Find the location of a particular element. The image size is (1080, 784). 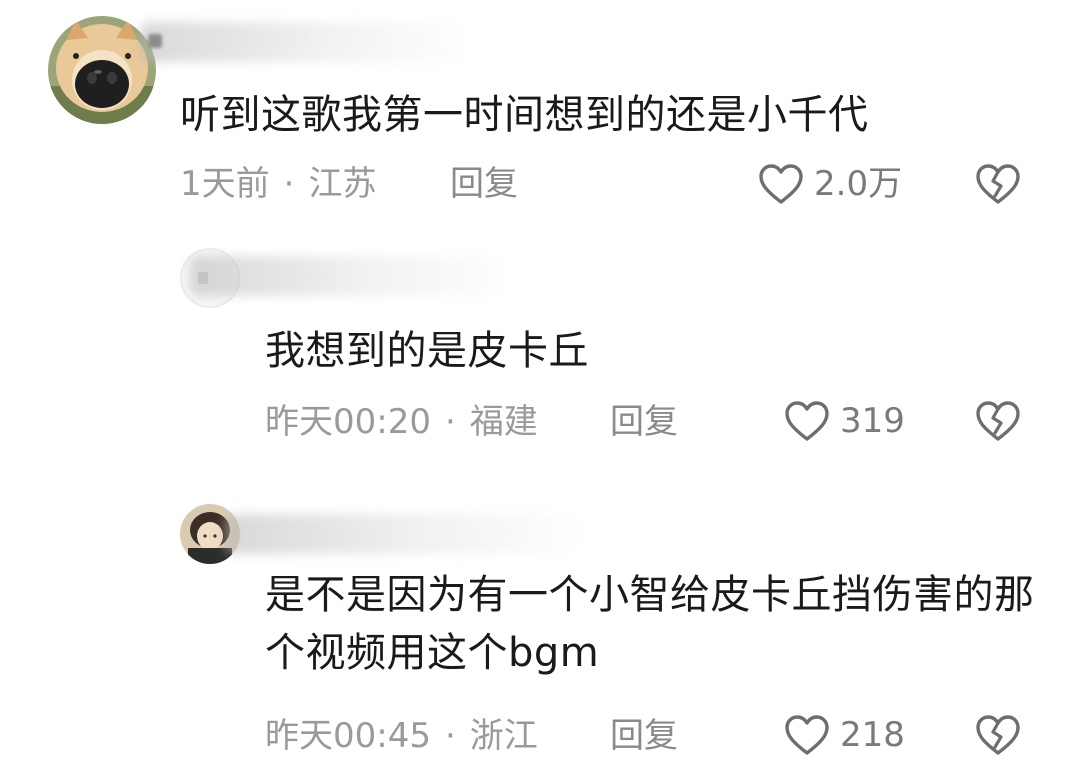

comment-text: 我想到的是皮卡丘 is located at coordinates (427, 351).